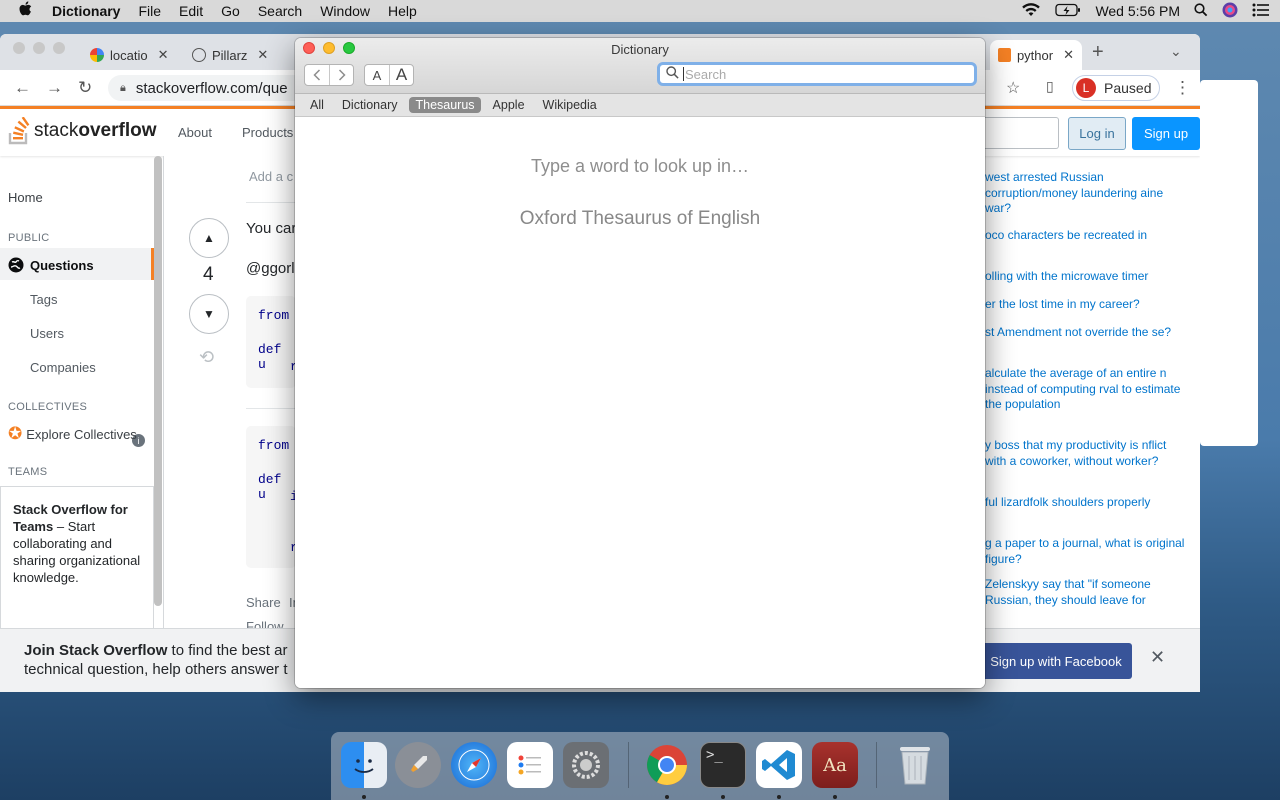 Image resolution: width=1280 pixels, height=800 pixels. Describe the element at coordinates (54, 88) in the screenshot. I see `forward-icon: →` at that location.